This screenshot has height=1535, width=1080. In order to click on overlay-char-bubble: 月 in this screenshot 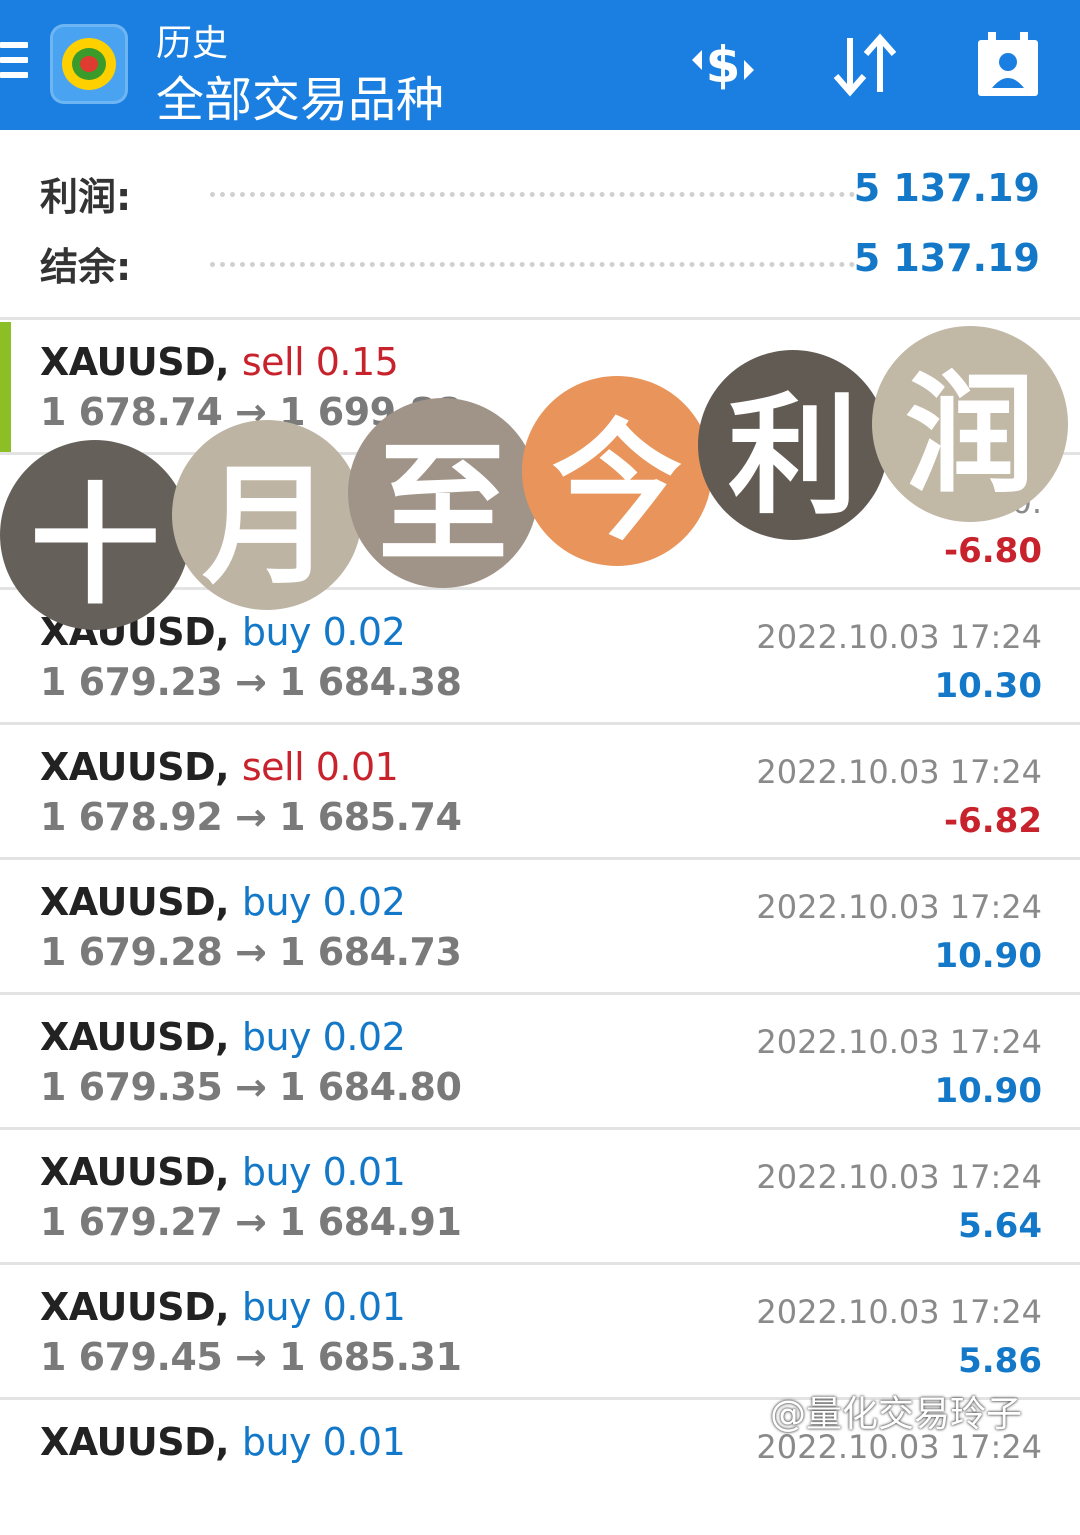, I will do `click(267, 515)`.